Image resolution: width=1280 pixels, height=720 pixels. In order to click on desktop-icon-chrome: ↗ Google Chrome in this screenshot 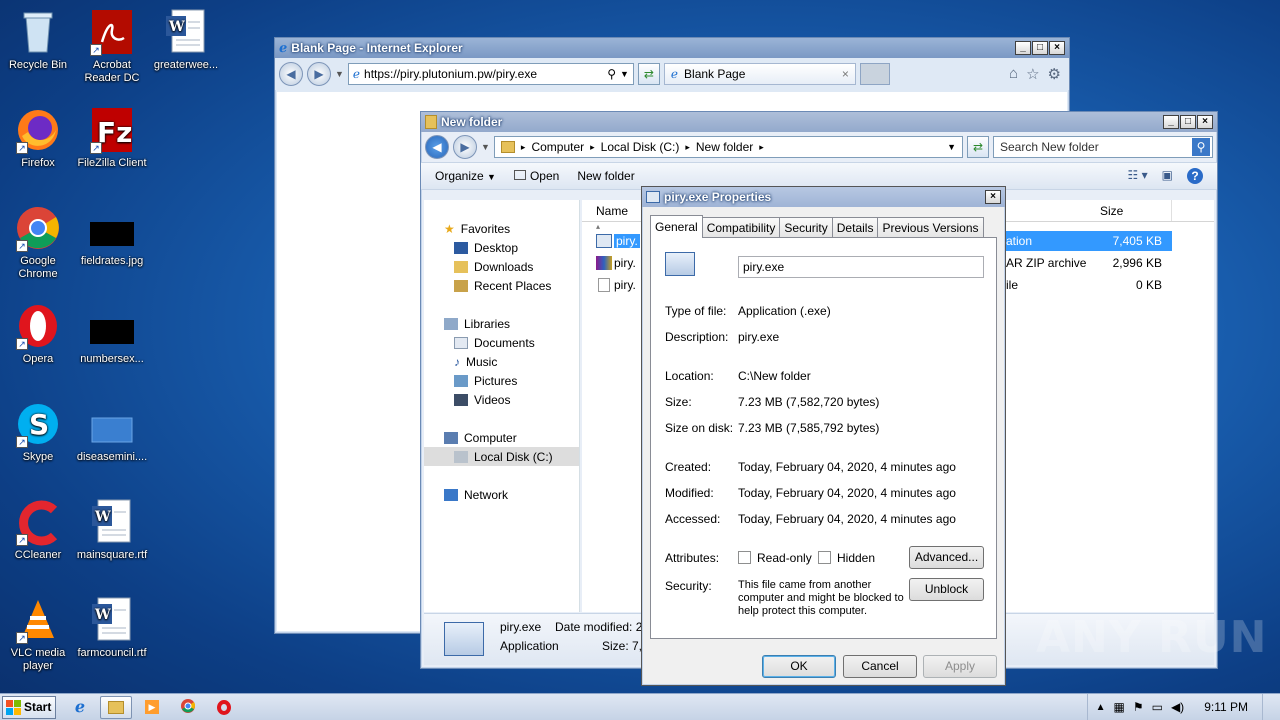, I will do `click(38, 242)`.